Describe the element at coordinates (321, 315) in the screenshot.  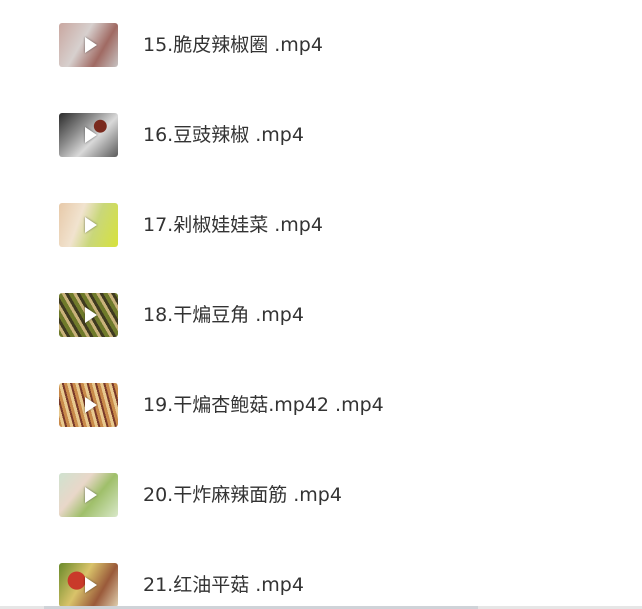
I see `file-row-18: 18.干煸豆角 .mp4` at that location.